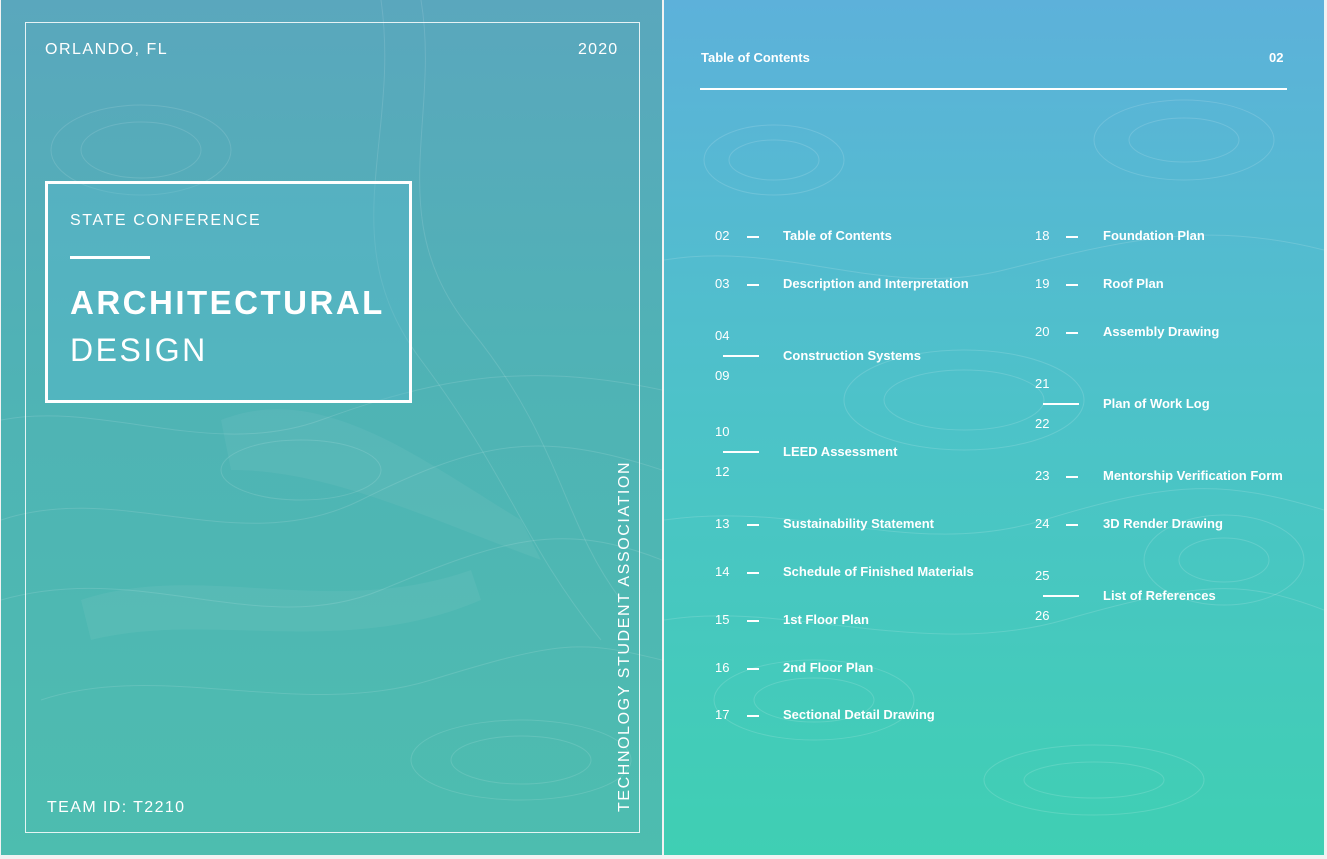 The width and height of the screenshot is (1327, 859). I want to click on toc-header: Table of Contents, so click(755, 57).